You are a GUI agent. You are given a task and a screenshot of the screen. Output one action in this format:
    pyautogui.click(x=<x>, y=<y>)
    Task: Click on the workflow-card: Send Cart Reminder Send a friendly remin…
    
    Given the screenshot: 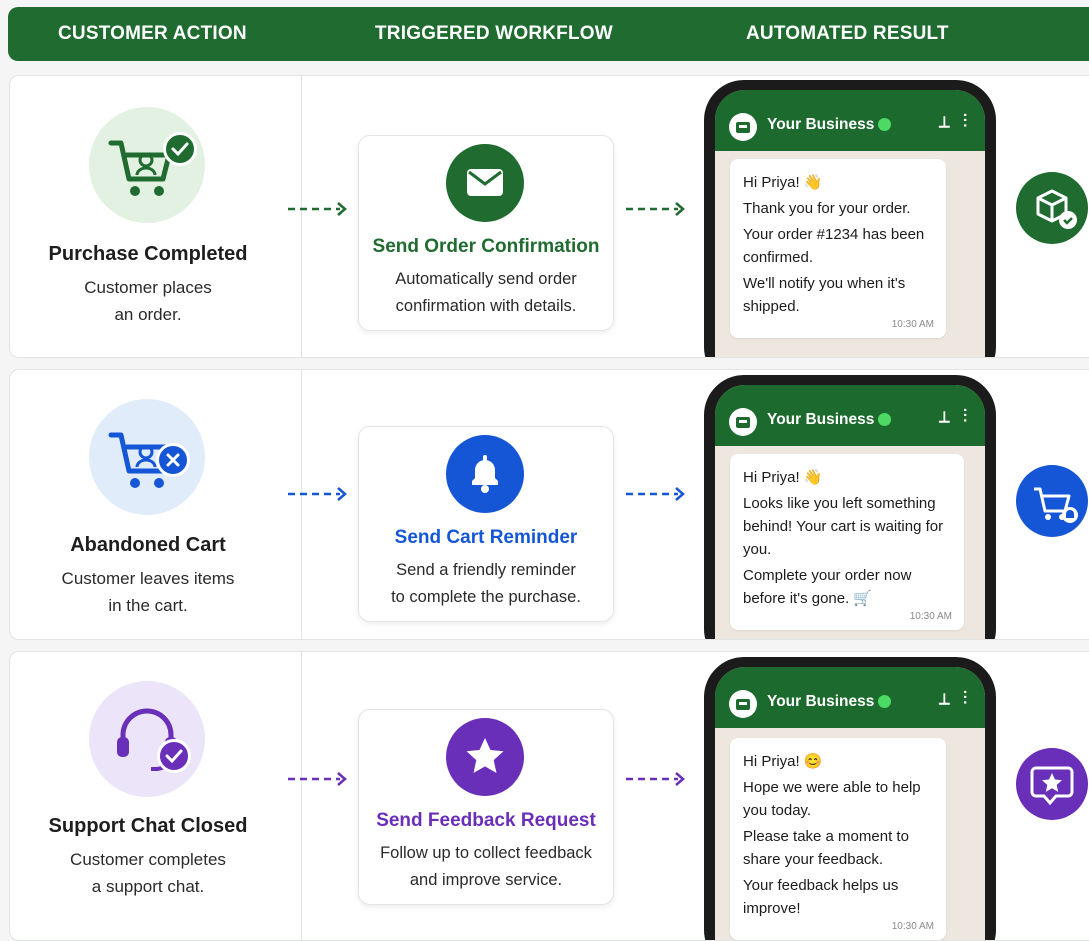 What is the action you would take?
    pyautogui.click(x=486, y=524)
    